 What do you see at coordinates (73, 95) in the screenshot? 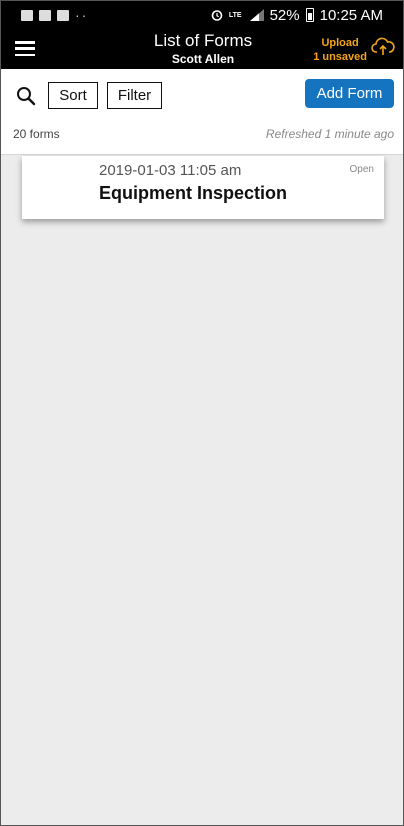
I see `sort-button: Sort` at bounding box center [73, 95].